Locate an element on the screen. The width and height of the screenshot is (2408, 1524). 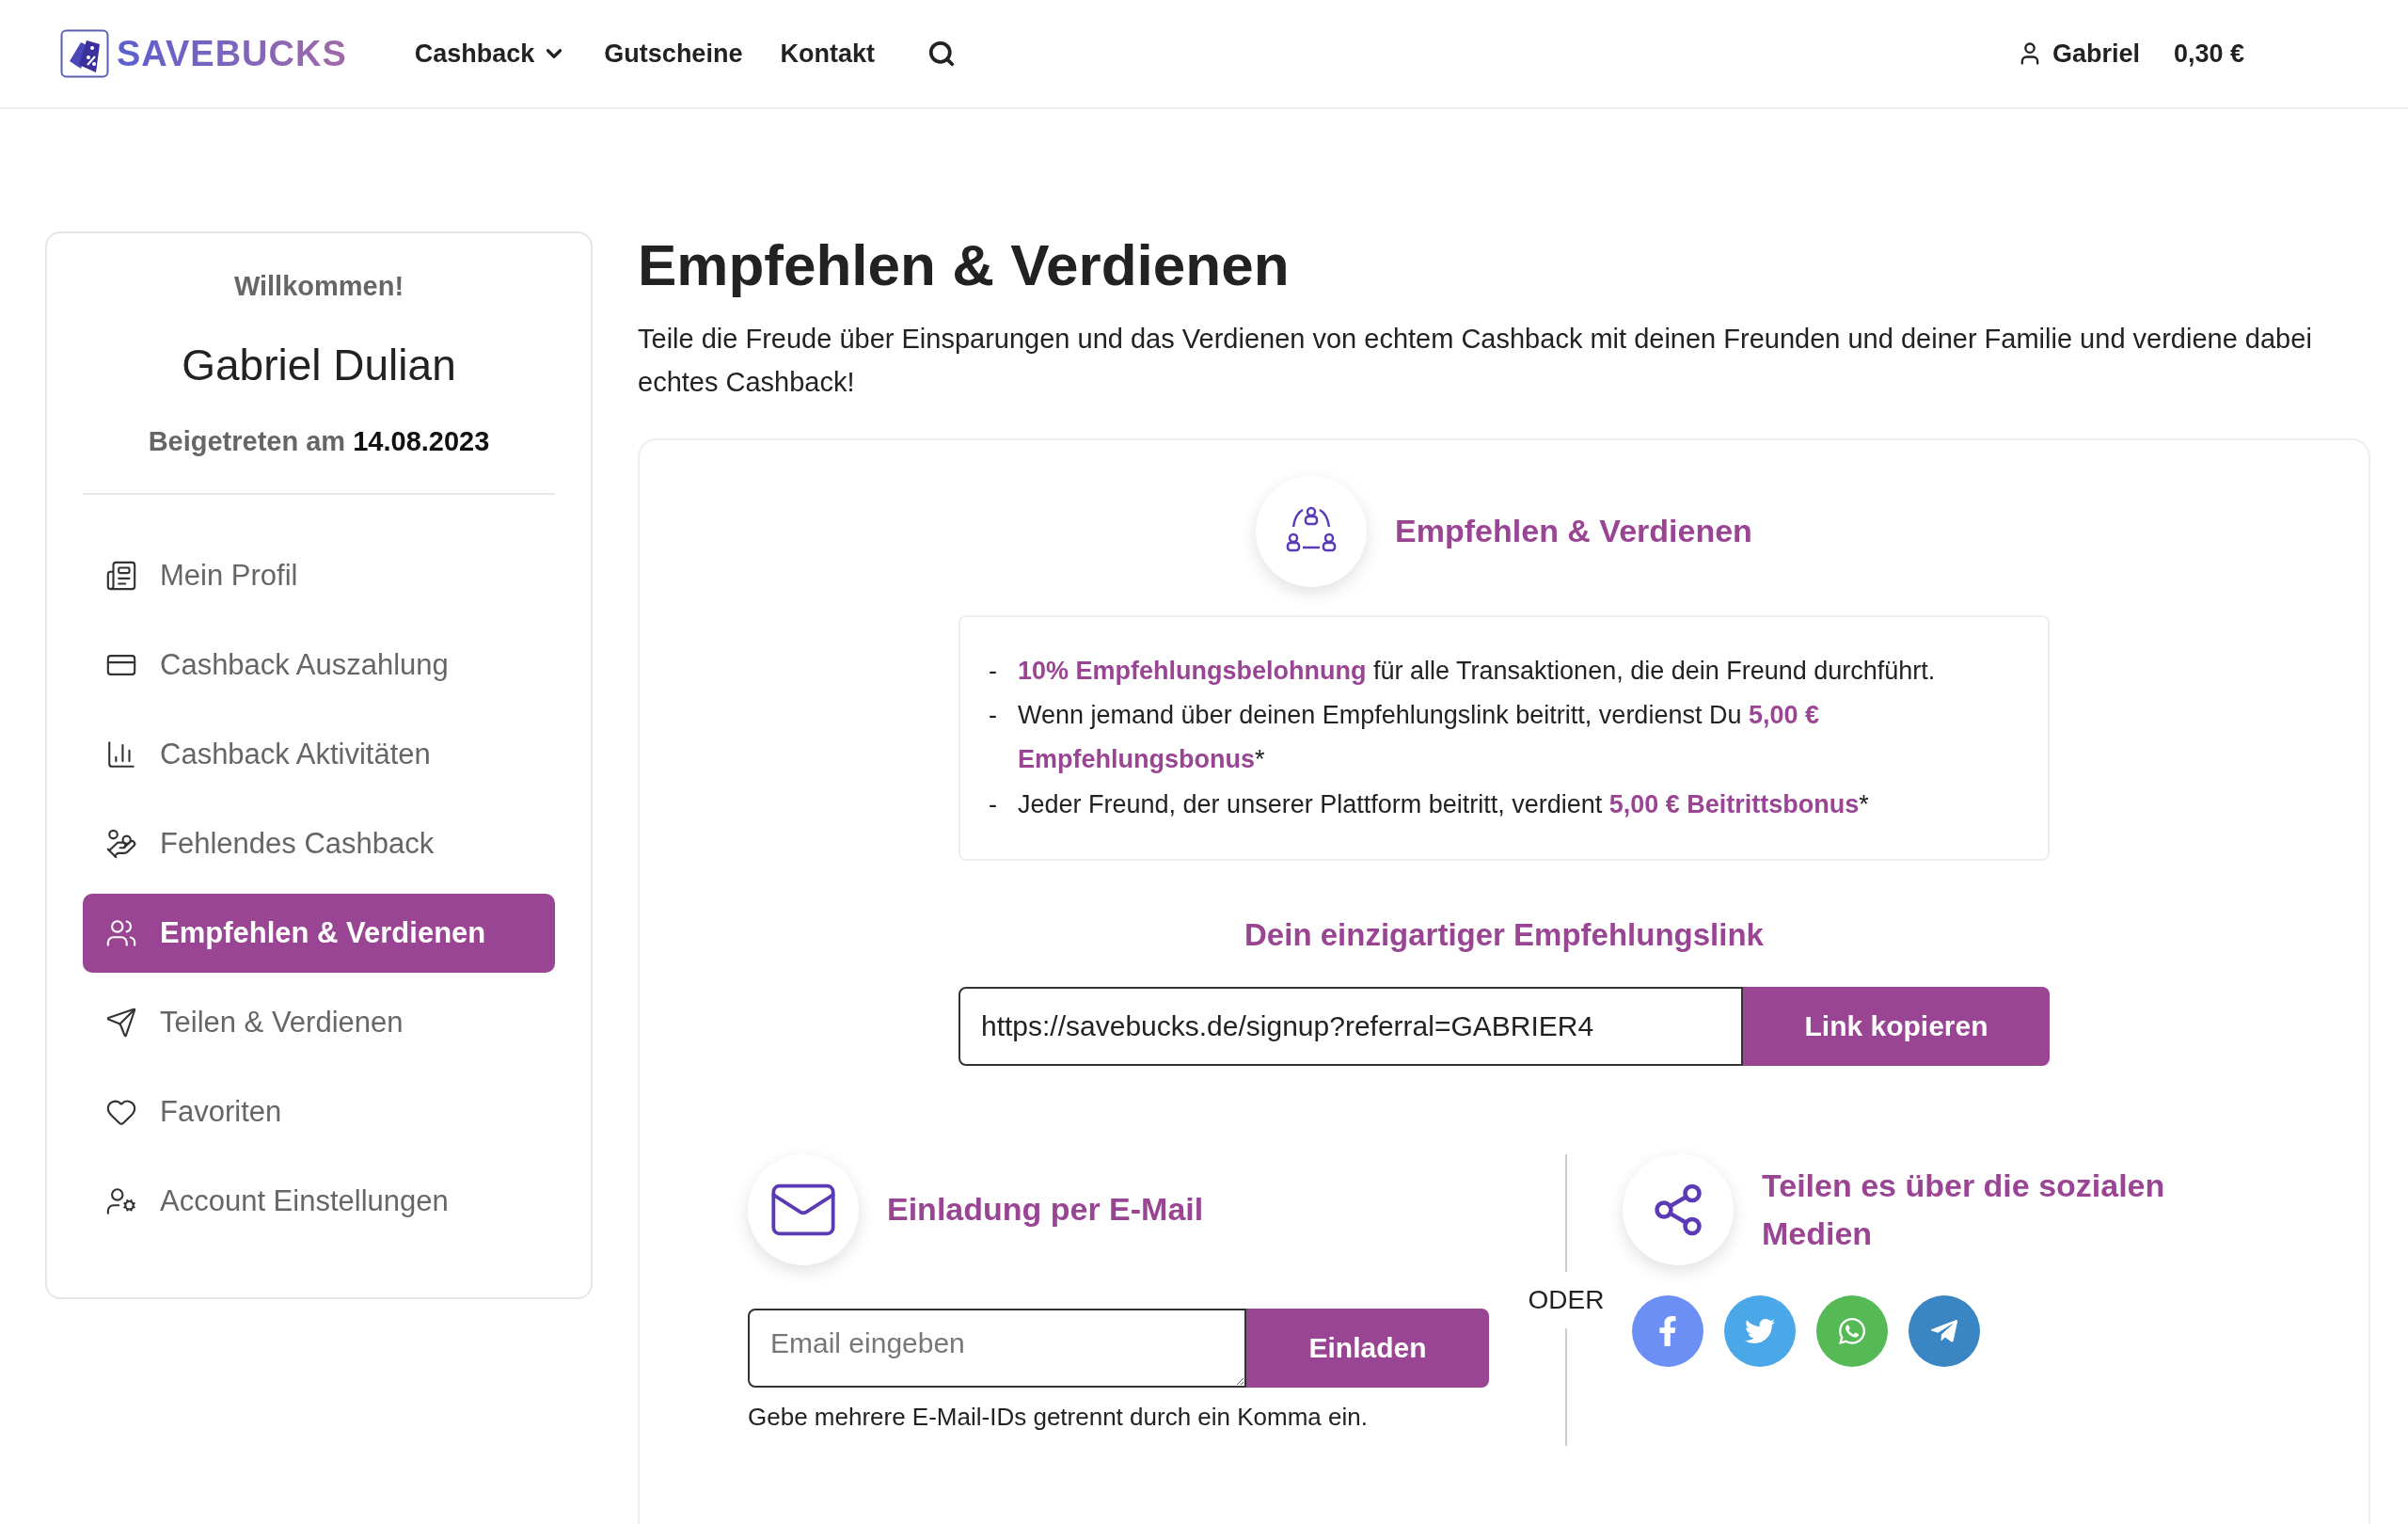
section-heading: Empfehlen & Verdienen is located at coordinates (1573, 531).